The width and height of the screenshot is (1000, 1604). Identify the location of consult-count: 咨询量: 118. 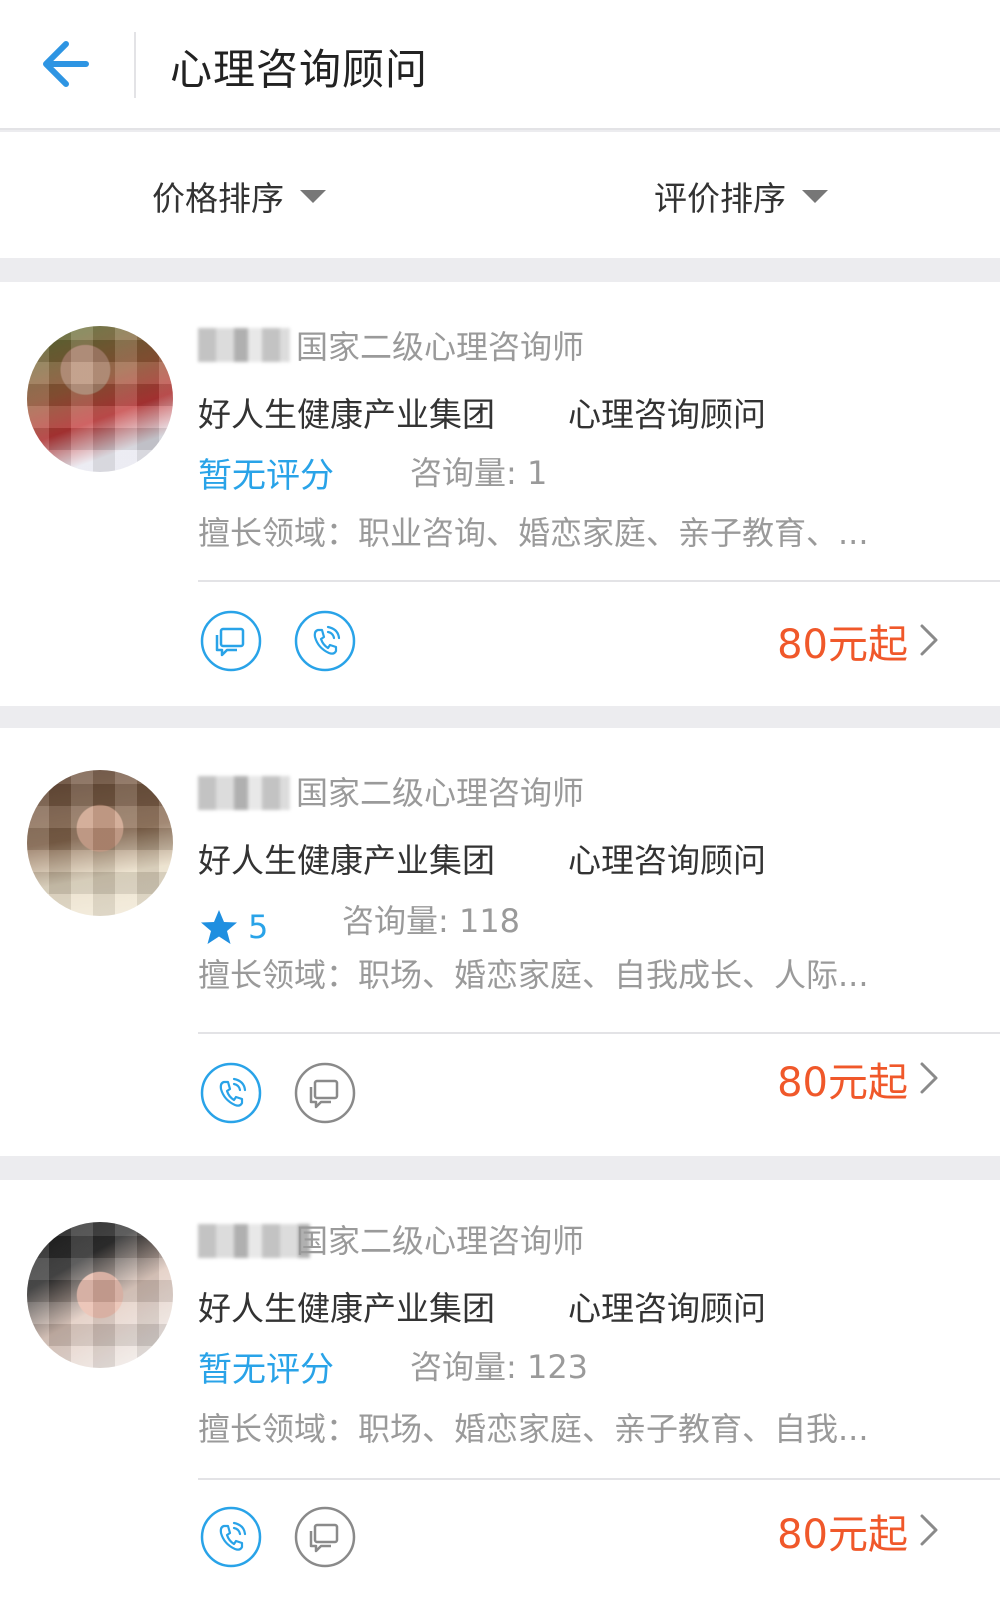
(431, 921).